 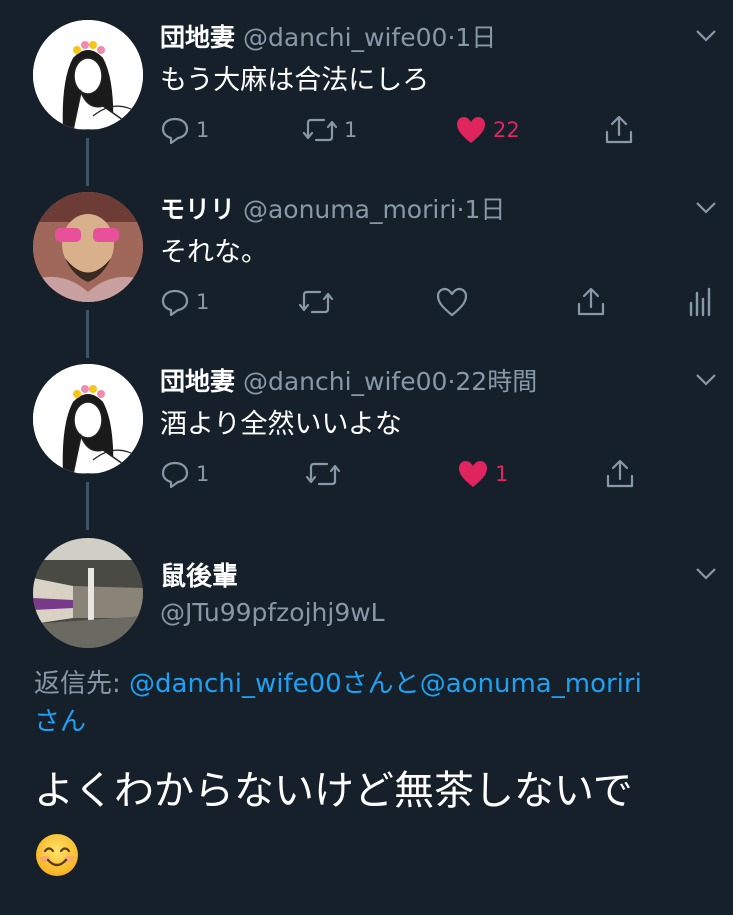 I want to click on mention-link-aonuma-moriri: @aonuma_moriri, so click(x=531, y=684).